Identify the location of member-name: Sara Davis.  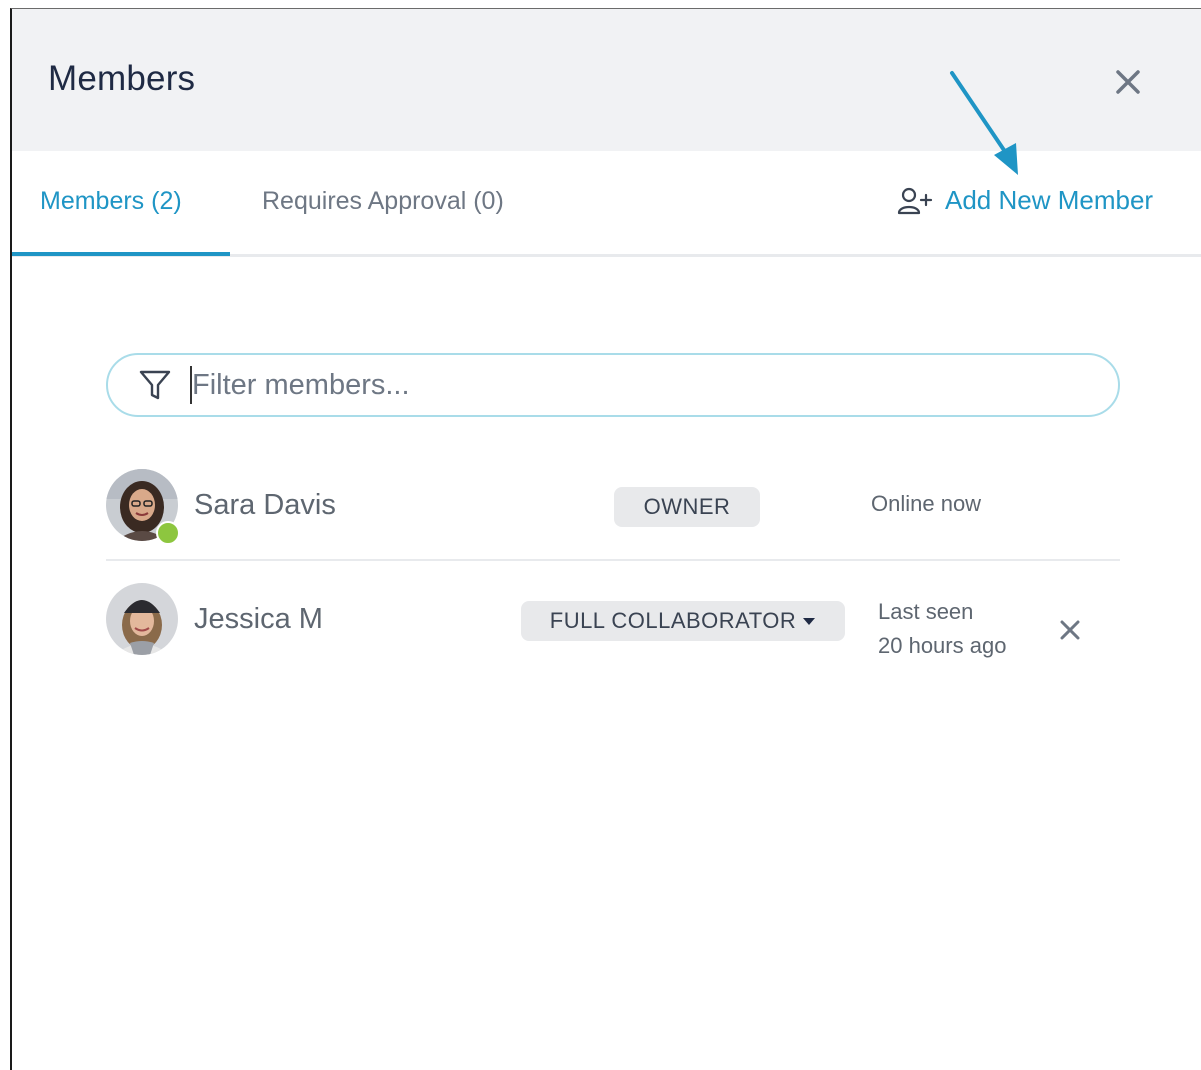
(265, 505).